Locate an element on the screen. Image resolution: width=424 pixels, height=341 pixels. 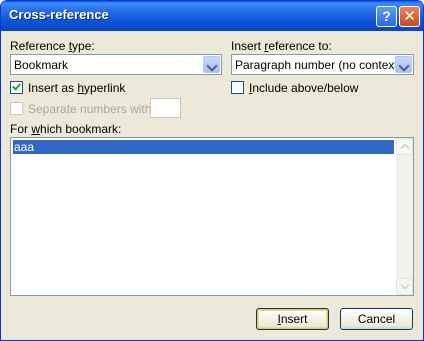
close-button: ✕ is located at coordinates (409, 16).